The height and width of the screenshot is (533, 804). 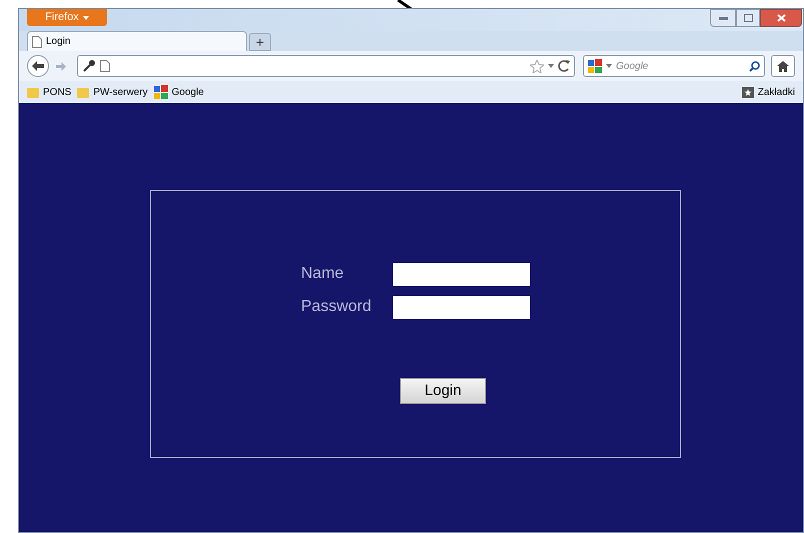 I want to click on home-icon, so click(x=783, y=66).